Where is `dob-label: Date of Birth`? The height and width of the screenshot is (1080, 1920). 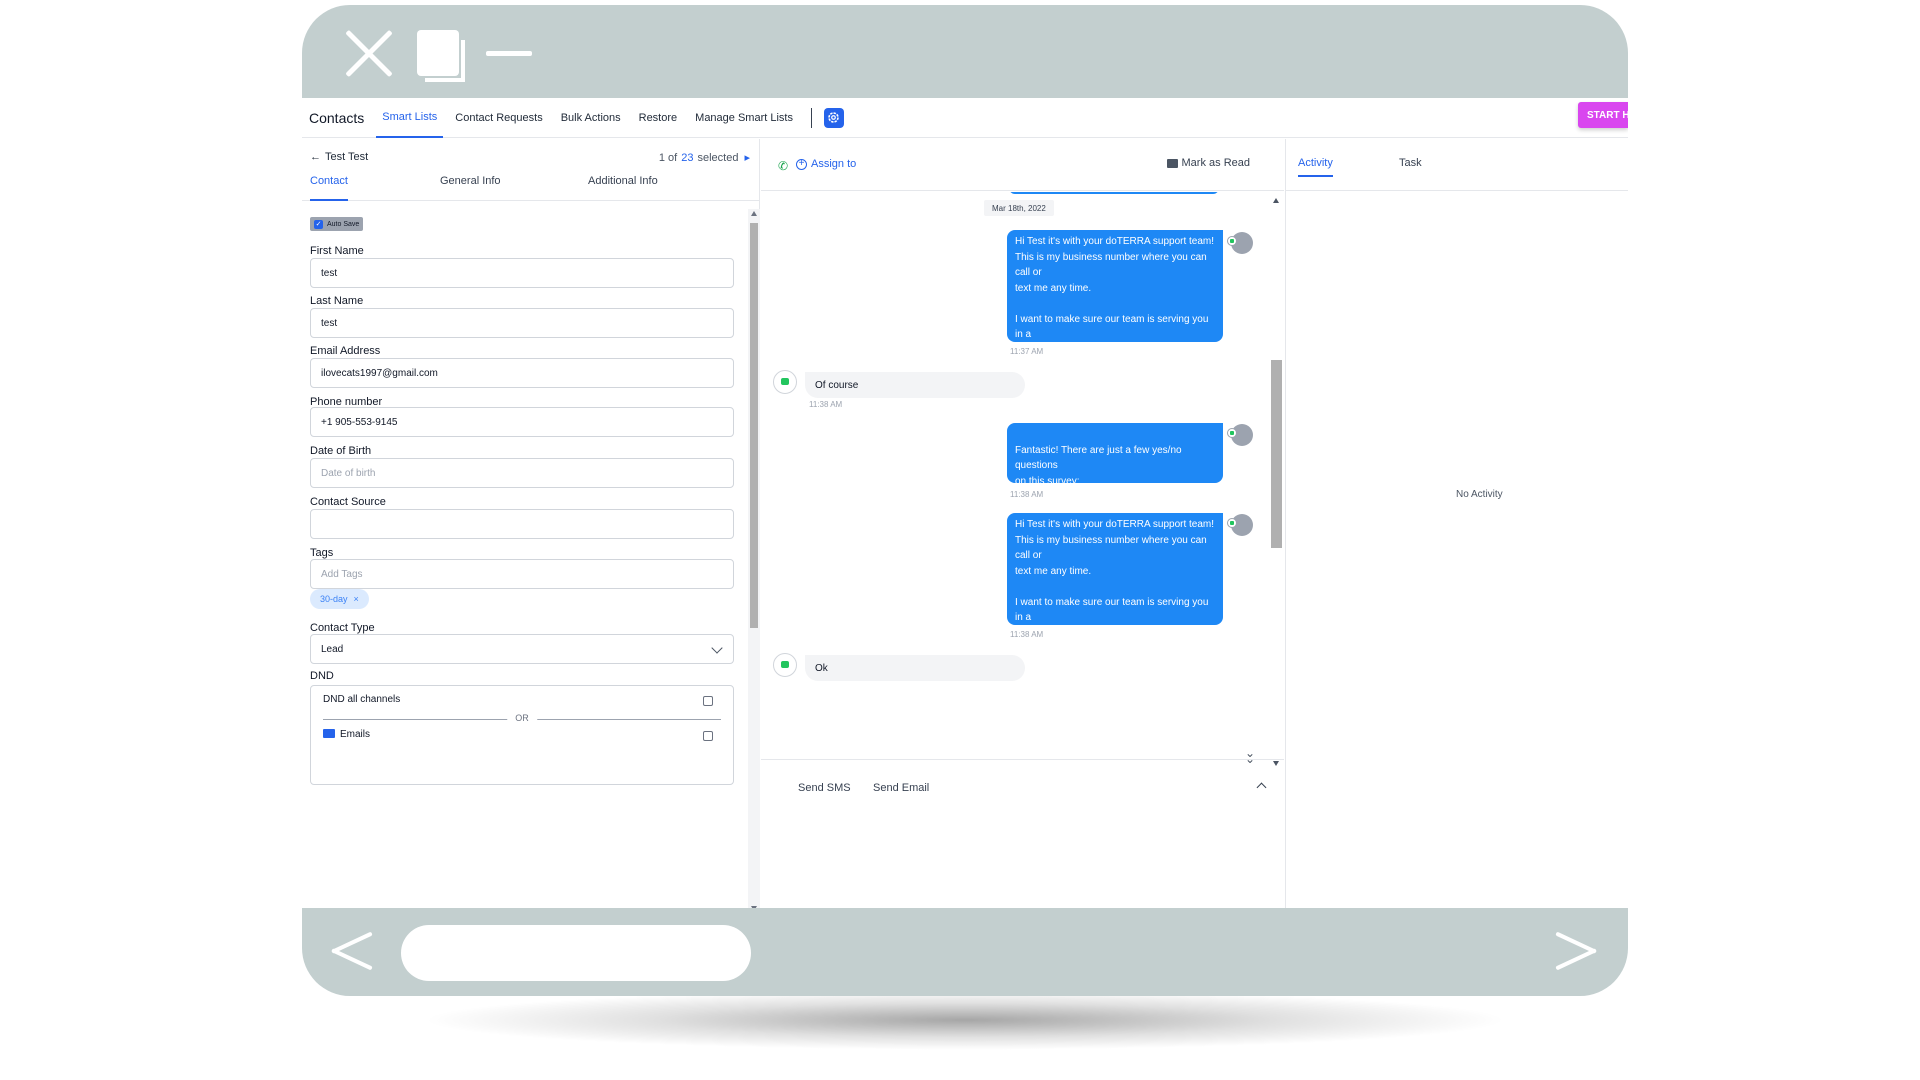 dob-label: Date of Birth is located at coordinates (341, 451).